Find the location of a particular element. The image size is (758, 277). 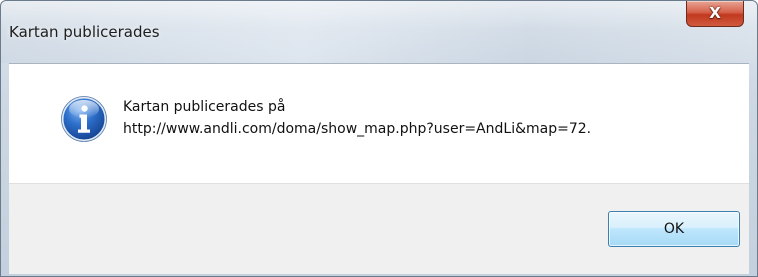

info-icon is located at coordinates (84, 119).